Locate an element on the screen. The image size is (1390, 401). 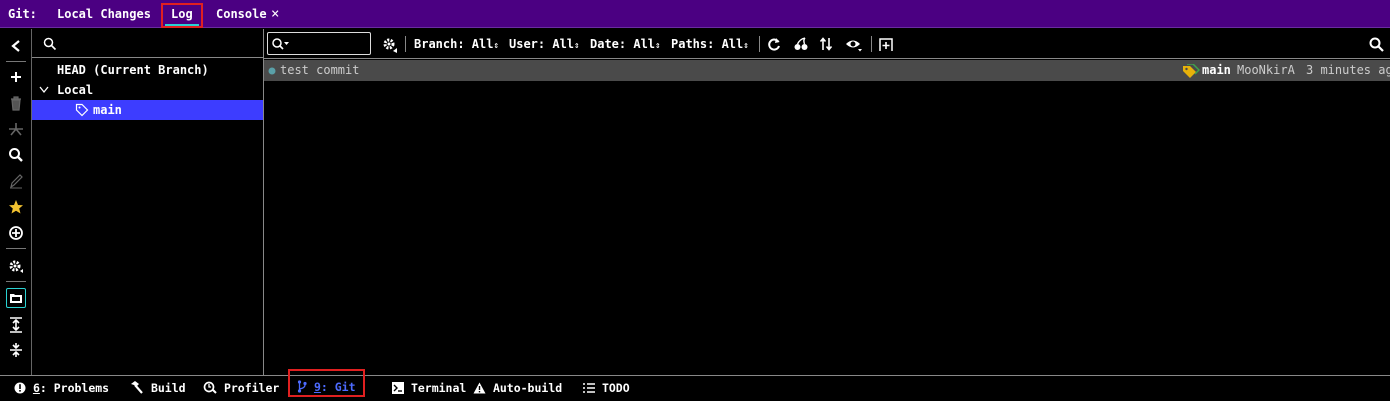
branch-group-local: Local is located at coordinates (147, 90).